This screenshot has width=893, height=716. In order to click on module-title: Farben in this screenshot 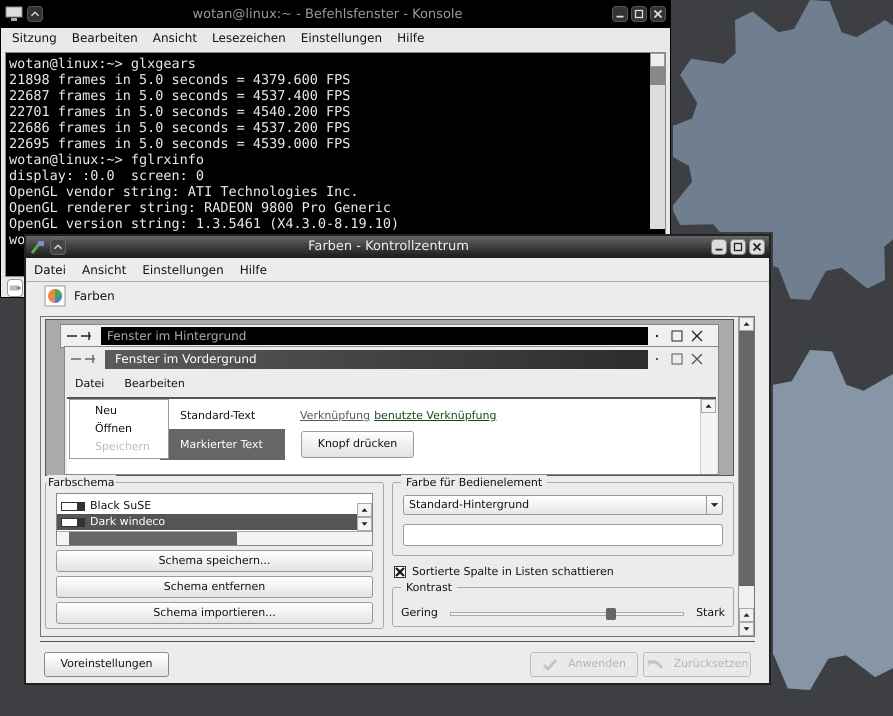, I will do `click(94, 296)`.